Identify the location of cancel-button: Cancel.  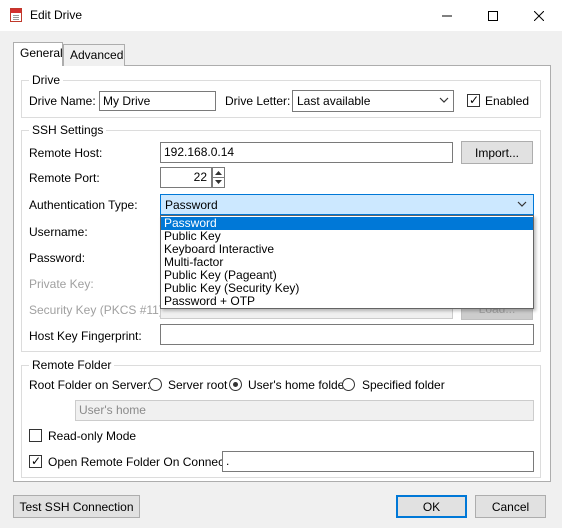
(510, 506).